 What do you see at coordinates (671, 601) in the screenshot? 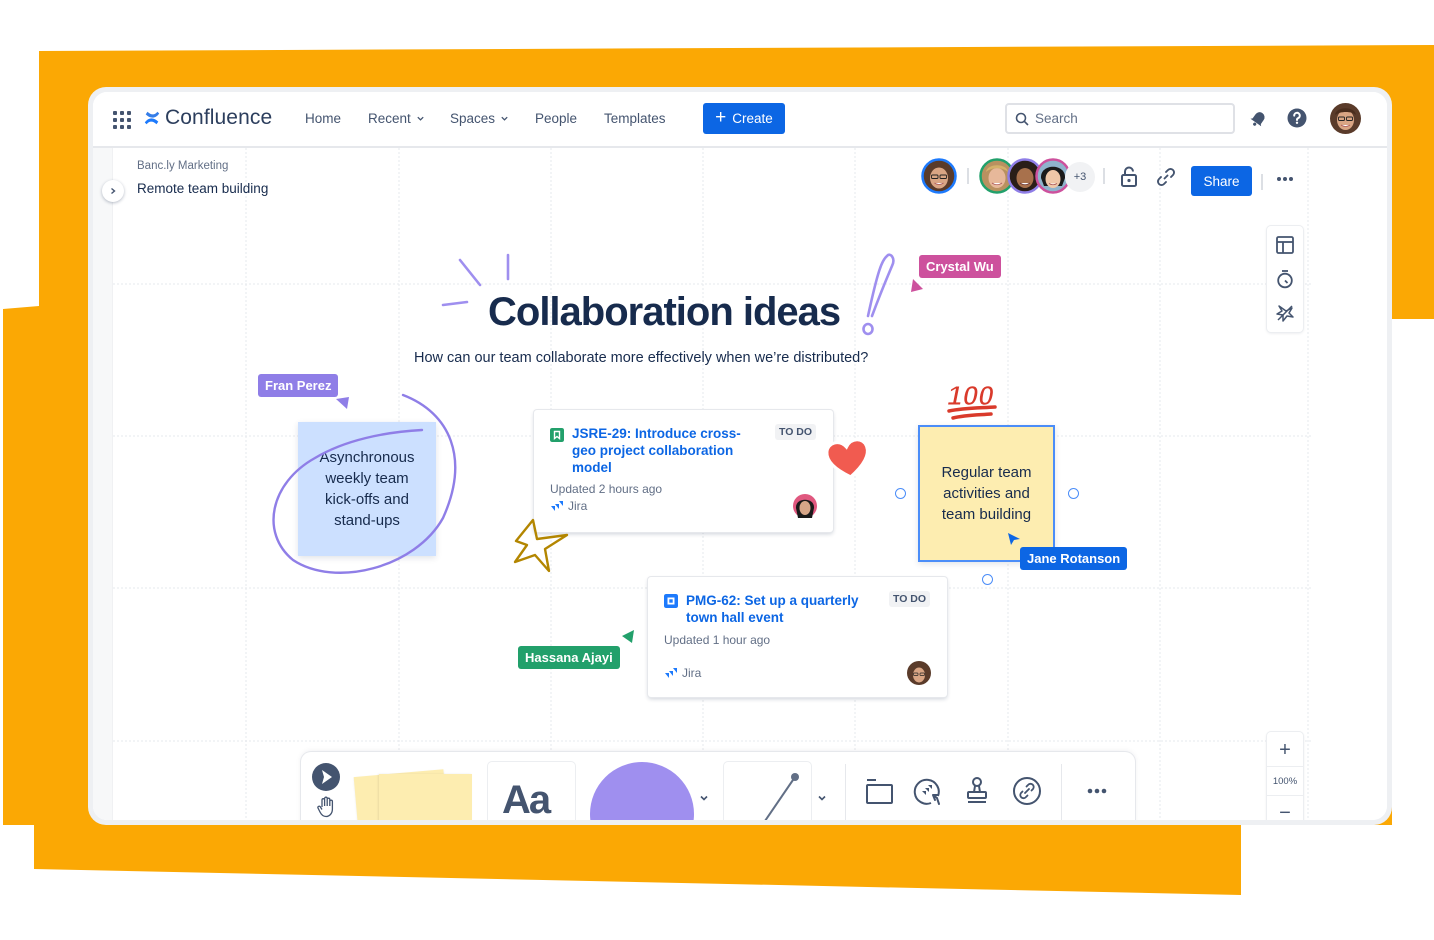
I see `task-issue-icon` at bounding box center [671, 601].